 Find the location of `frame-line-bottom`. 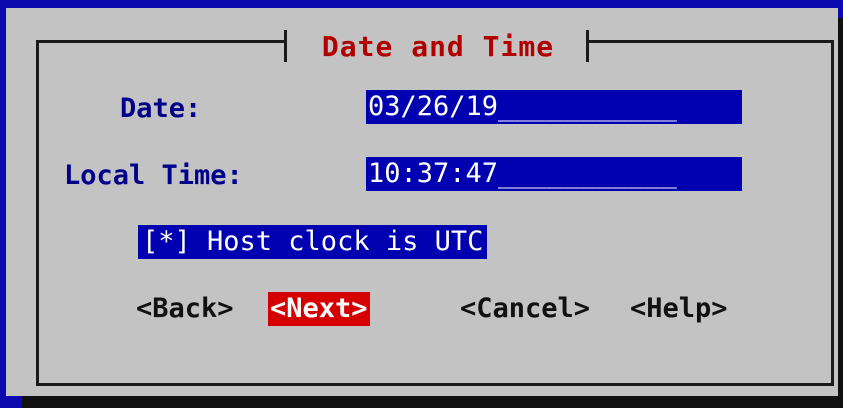

frame-line-bottom is located at coordinates (435, 384).